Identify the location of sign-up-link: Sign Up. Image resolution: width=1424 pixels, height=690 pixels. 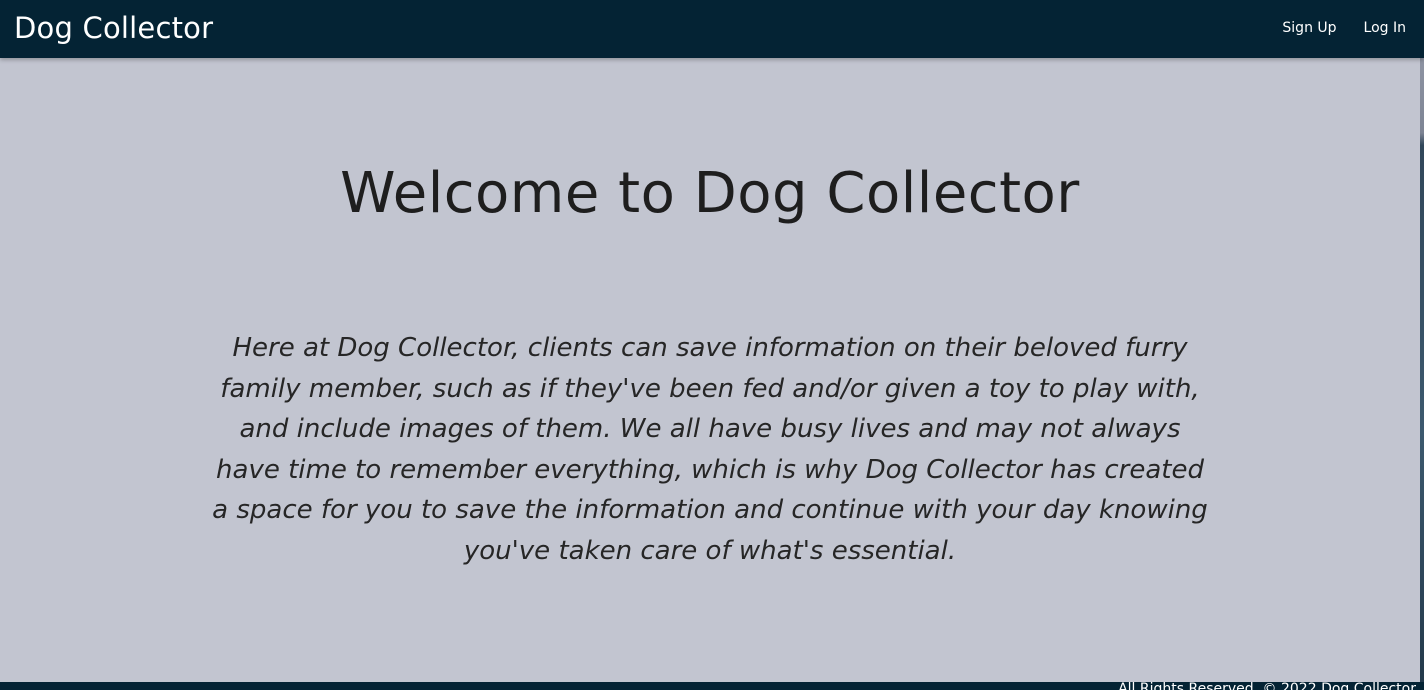
(1309, 28).